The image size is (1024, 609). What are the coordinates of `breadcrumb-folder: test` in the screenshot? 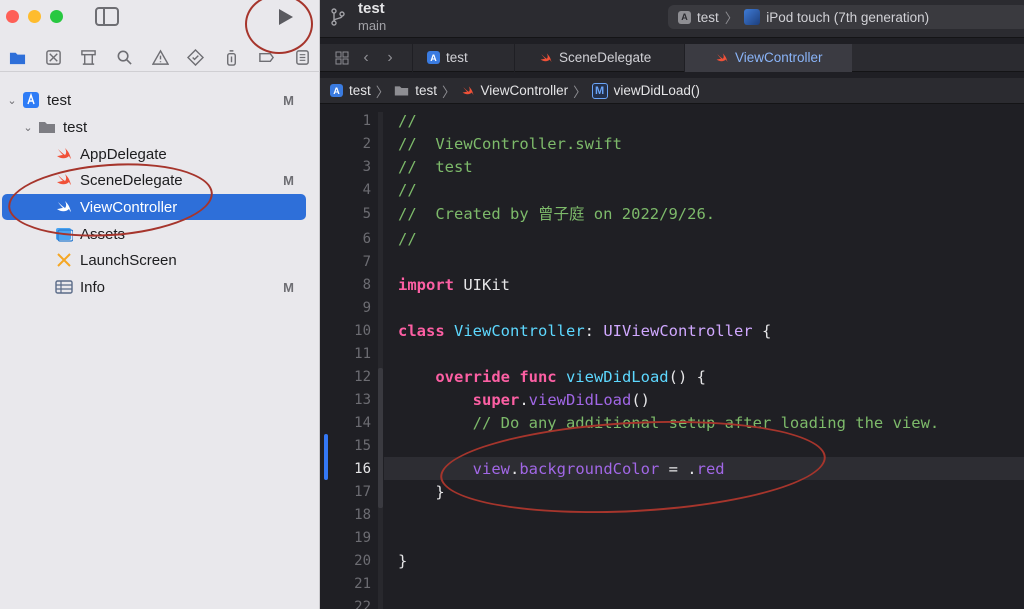 It's located at (426, 90).